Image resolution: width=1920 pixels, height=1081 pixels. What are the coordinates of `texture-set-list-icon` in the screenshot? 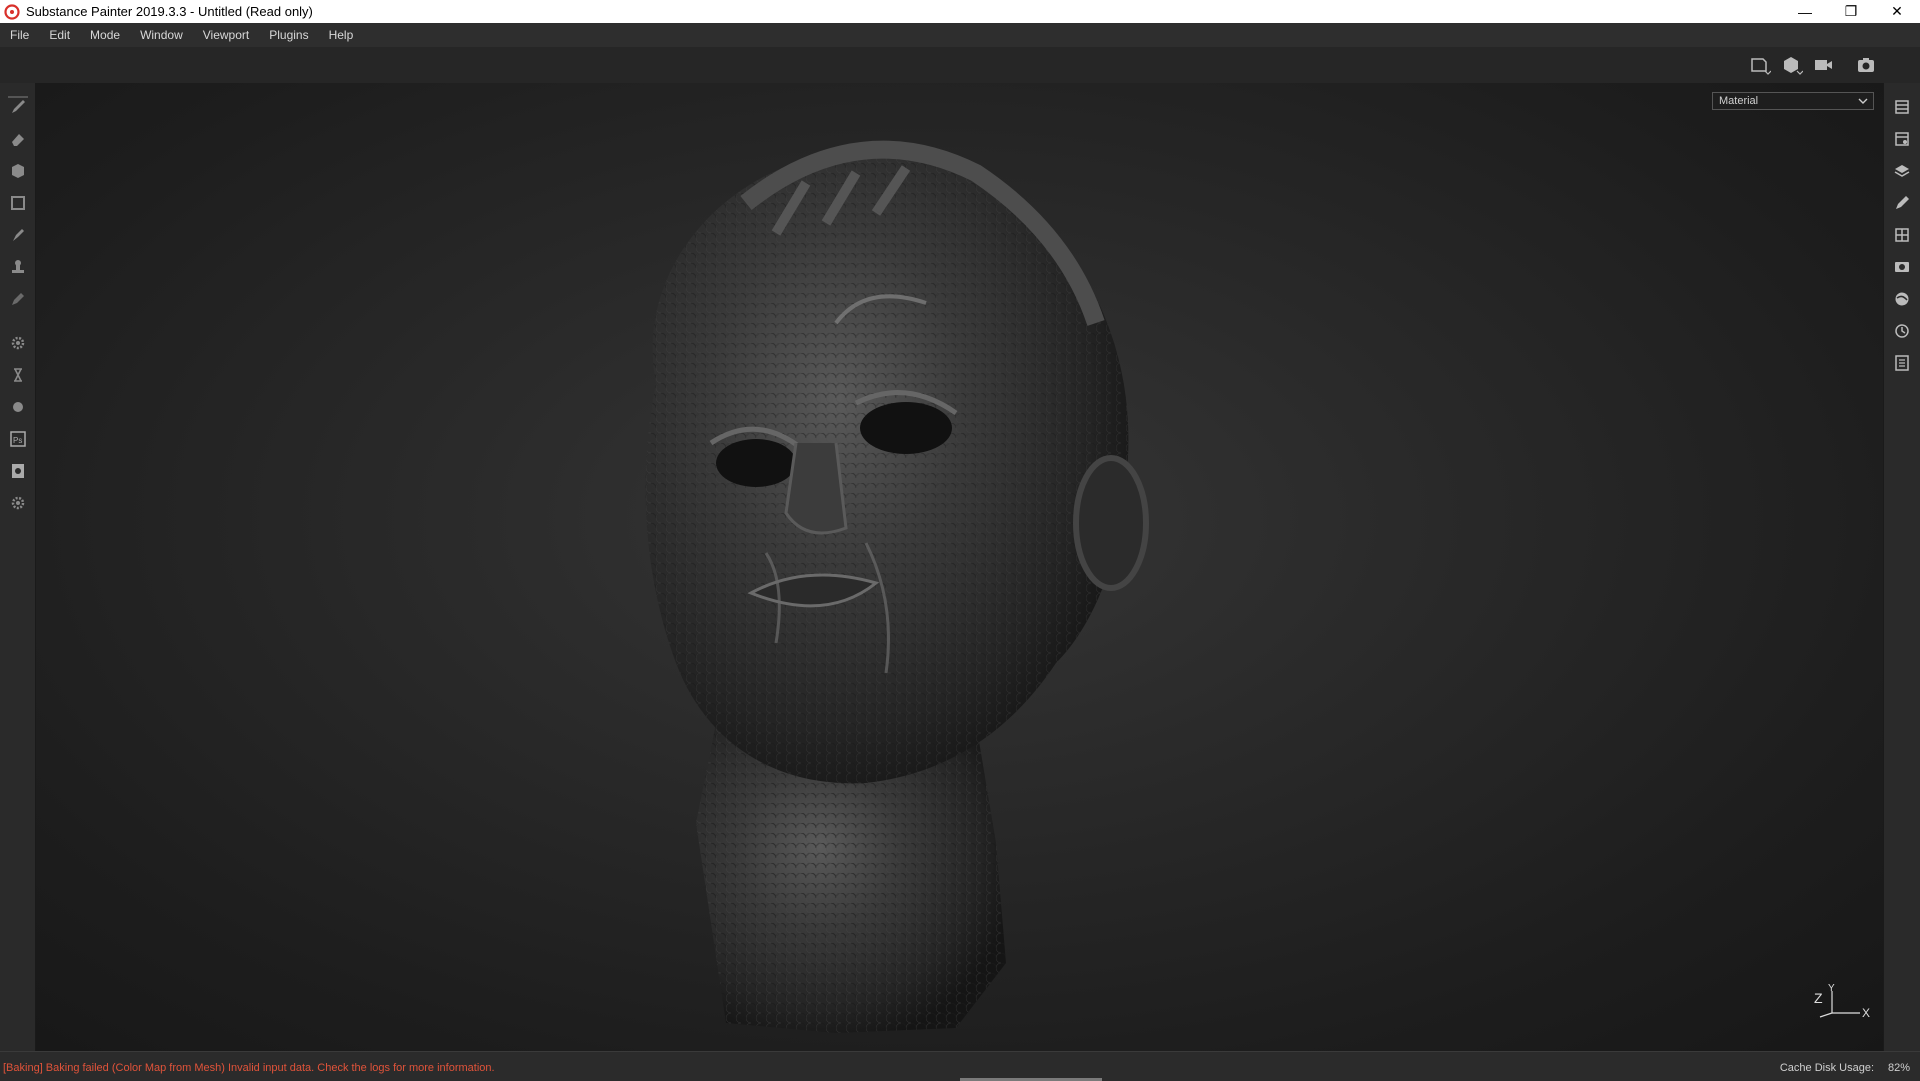 It's located at (1902, 107).